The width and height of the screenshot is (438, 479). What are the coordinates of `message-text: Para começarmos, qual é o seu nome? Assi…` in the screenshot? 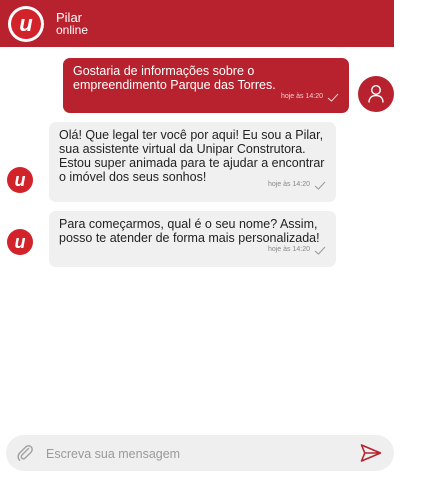 It's located at (189, 231).